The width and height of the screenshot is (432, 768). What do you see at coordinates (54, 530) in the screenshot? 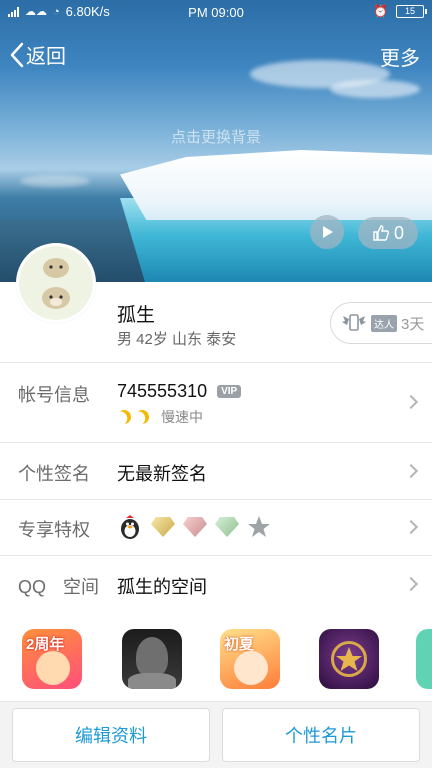
I see `row-label: 专享特权` at bounding box center [54, 530].